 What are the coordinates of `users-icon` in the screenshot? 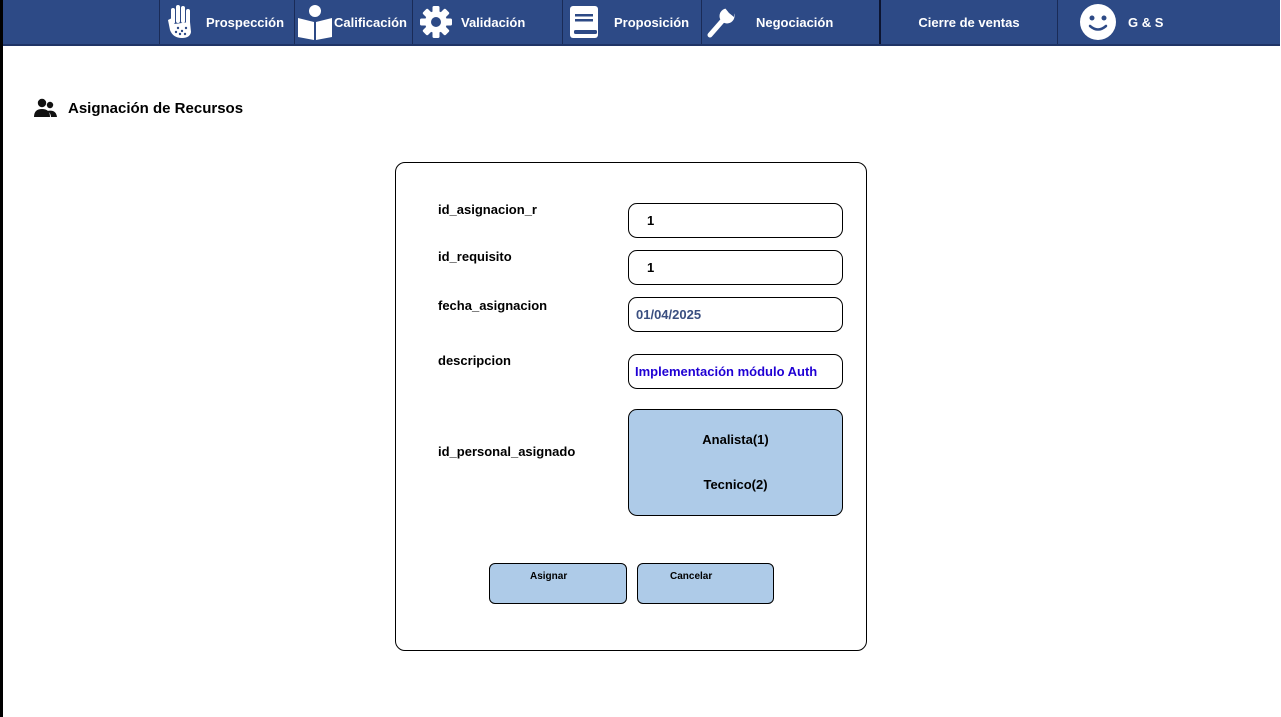 It's located at (45, 108).